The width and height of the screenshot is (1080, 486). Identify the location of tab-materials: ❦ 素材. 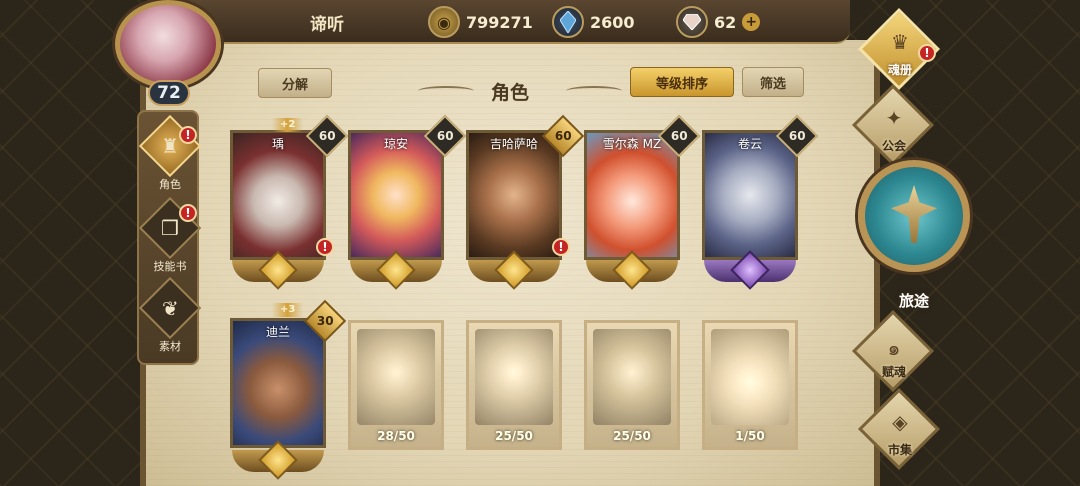
(170, 316).